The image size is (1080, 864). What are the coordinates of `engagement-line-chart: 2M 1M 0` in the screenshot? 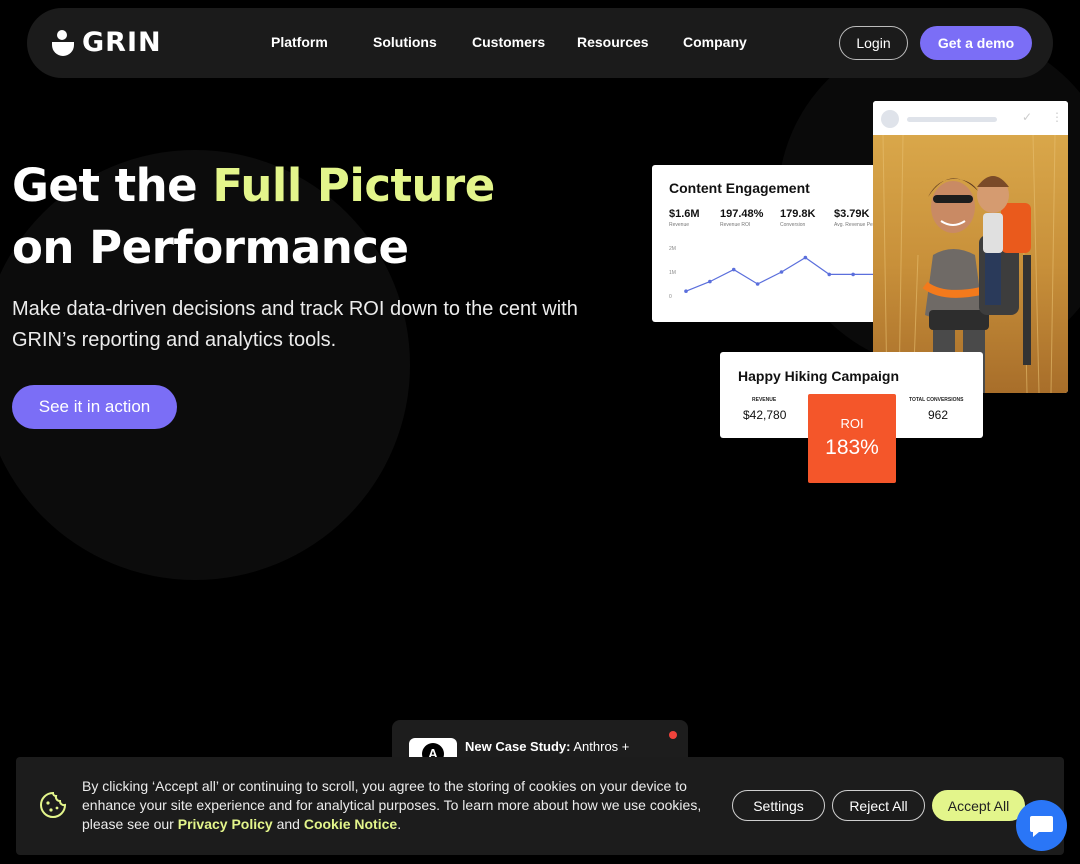 It's located at (773, 273).